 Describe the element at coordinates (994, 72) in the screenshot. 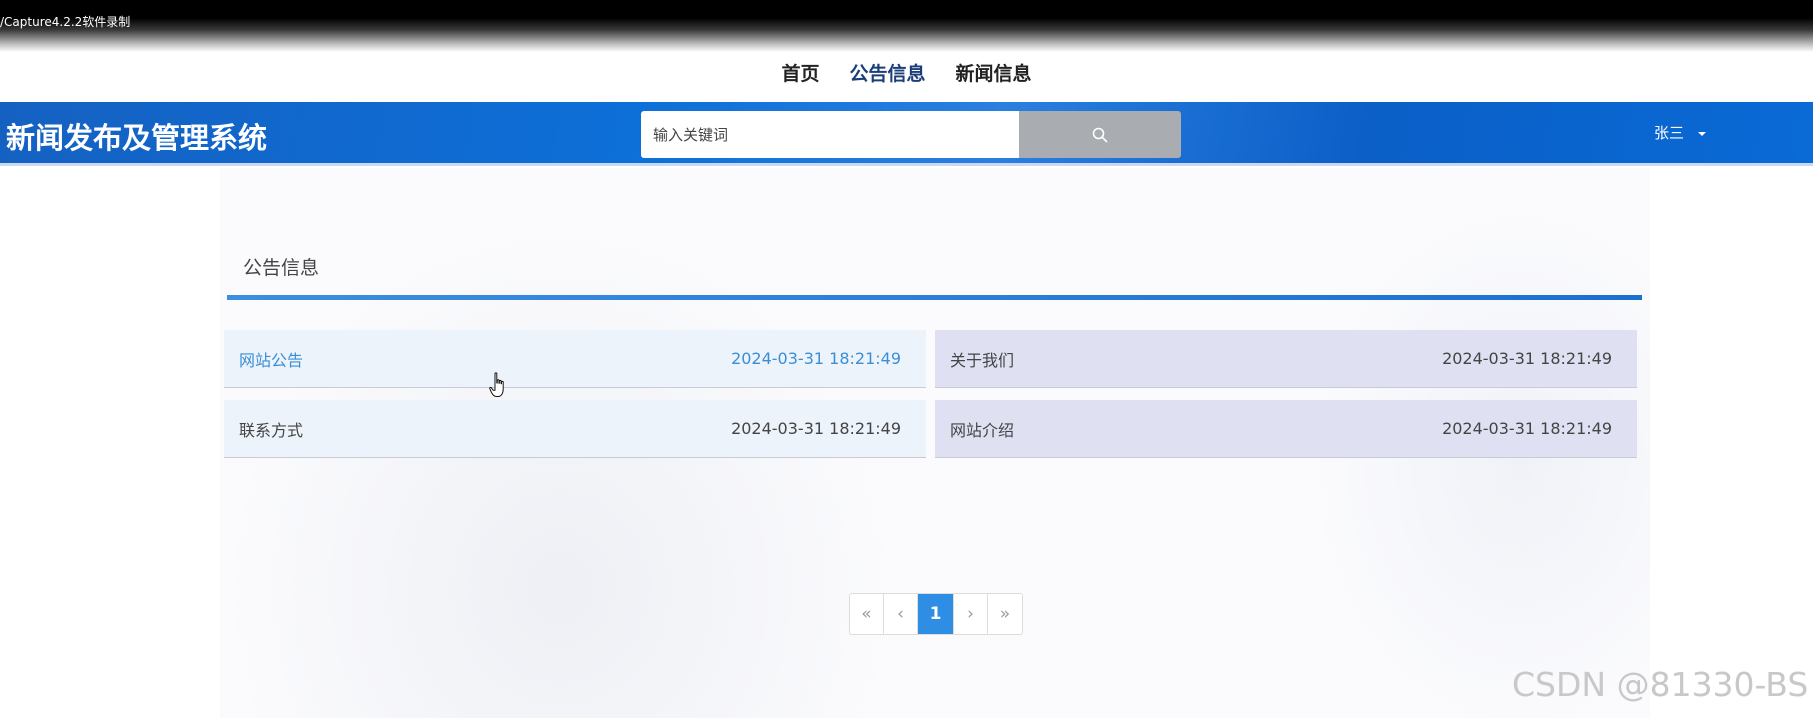

I see `nav-item-news: 新闻信息` at that location.